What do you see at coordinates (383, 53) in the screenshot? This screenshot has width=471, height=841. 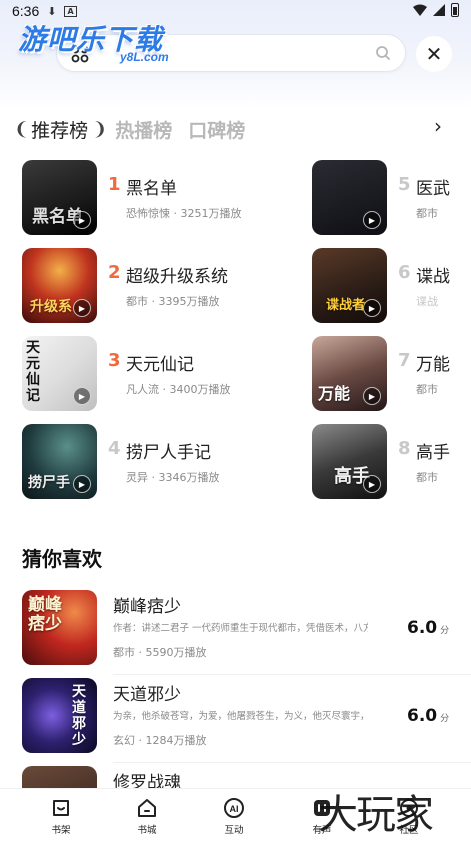 I see `search-icon` at bounding box center [383, 53].